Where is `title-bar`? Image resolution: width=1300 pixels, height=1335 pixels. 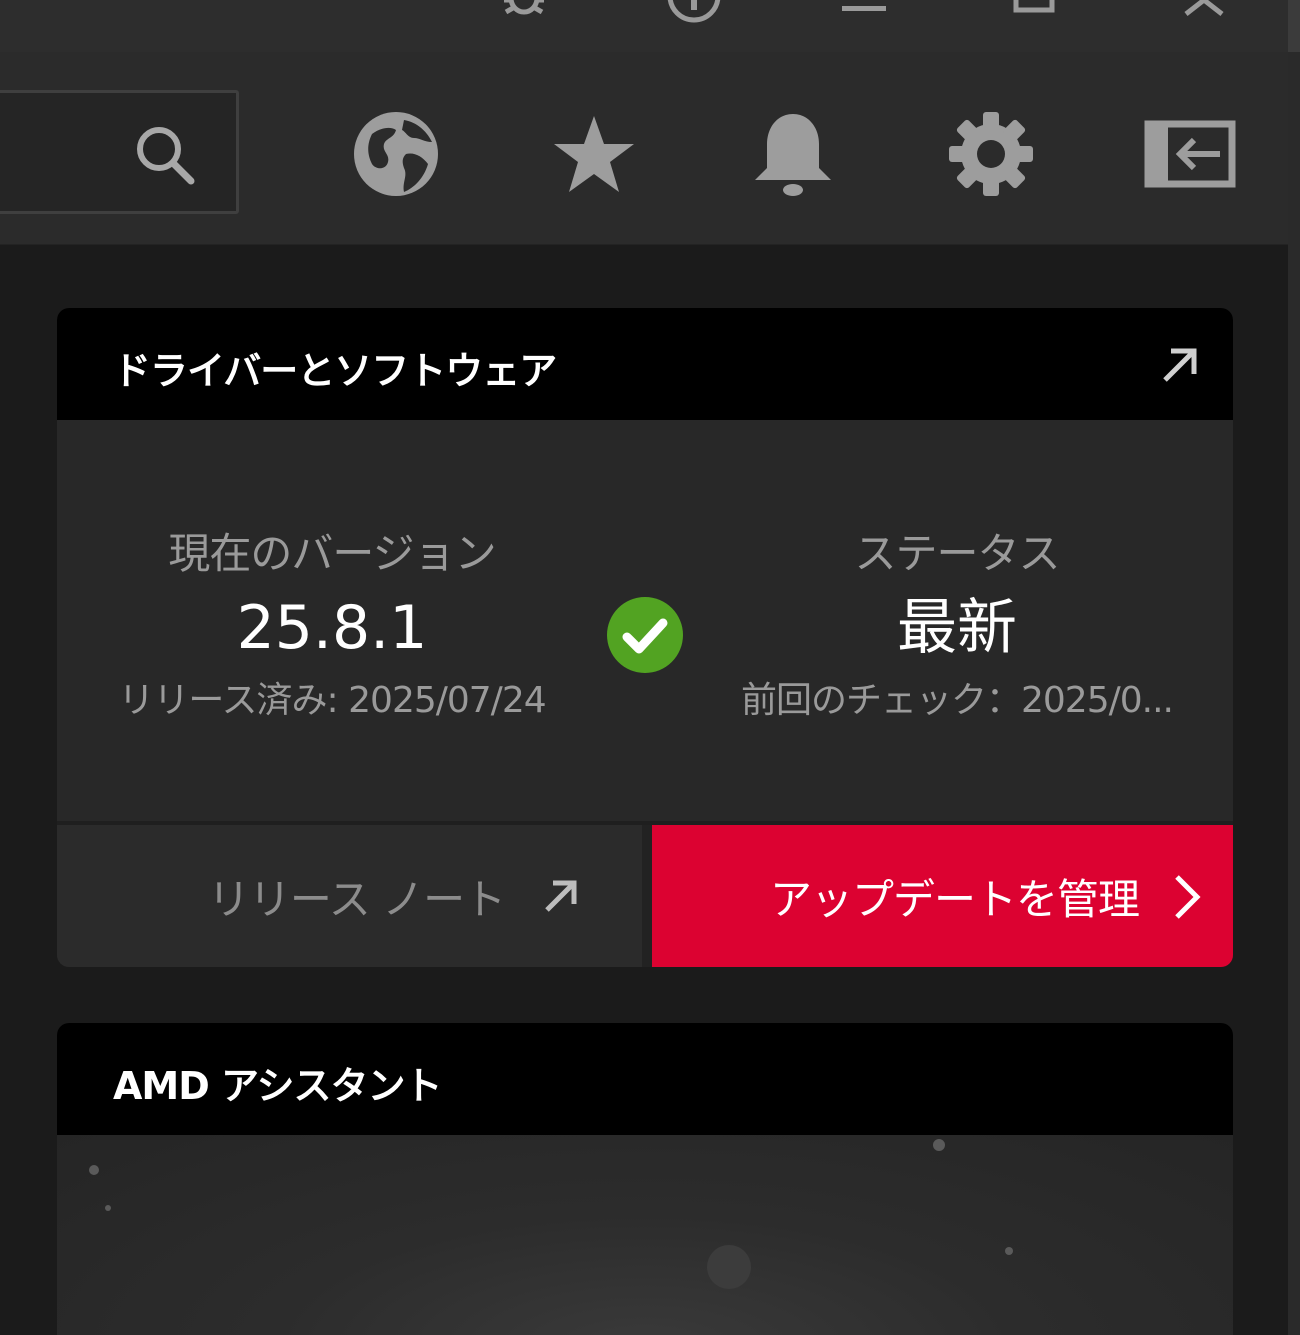 title-bar is located at coordinates (644, 26).